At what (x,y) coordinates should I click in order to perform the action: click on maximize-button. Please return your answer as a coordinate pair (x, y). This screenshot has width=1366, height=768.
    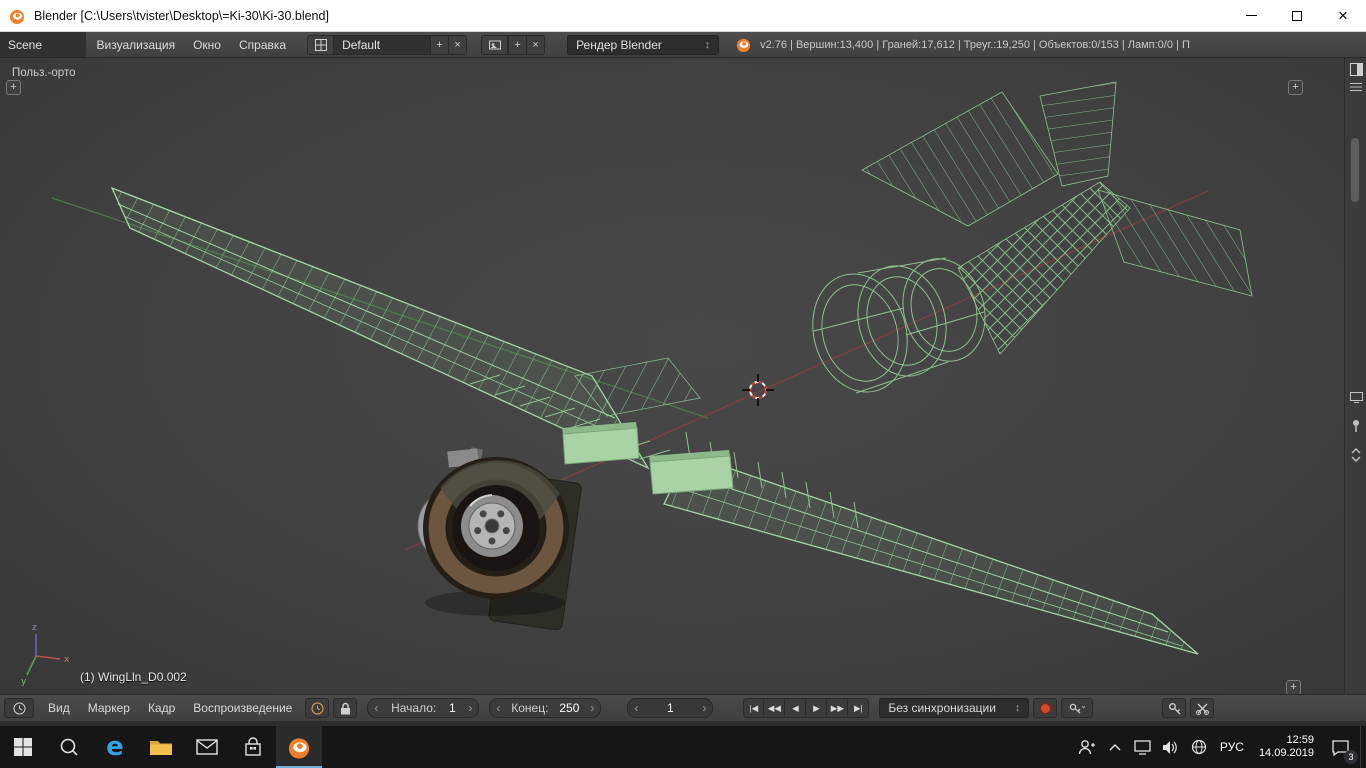
    Looking at the image, I should click on (1297, 15).